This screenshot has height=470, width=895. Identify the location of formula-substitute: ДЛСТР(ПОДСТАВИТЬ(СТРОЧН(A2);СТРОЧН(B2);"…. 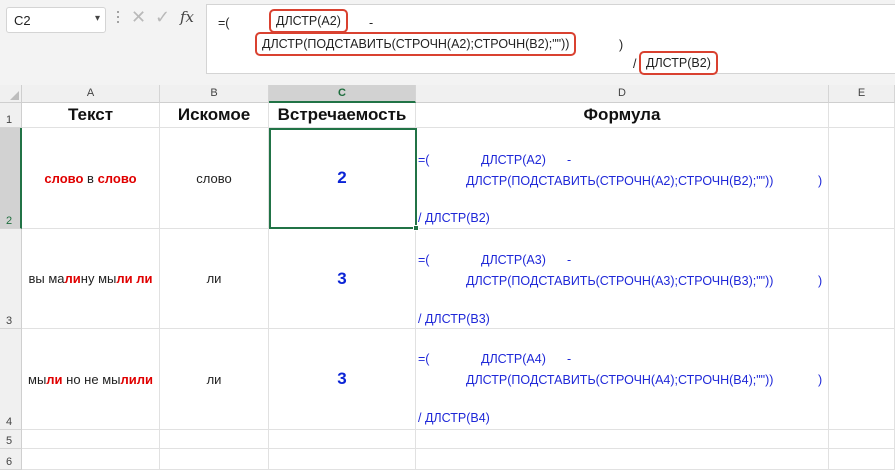
(620, 181).